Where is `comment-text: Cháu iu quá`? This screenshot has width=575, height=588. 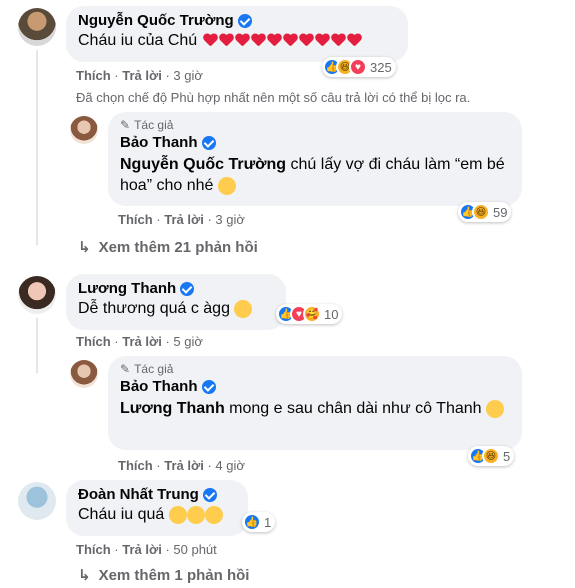 comment-text: Cháu iu quá is located at coordinates (121, 514).